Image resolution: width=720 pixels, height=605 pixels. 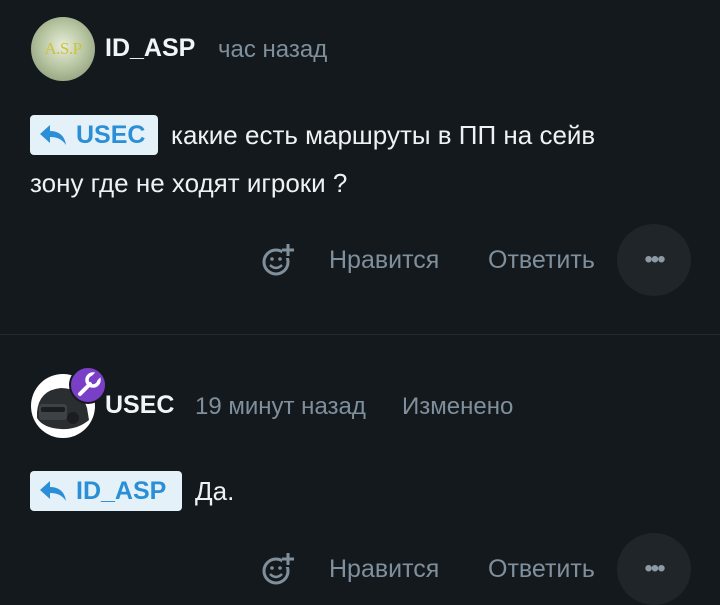 I want to click on reply-button: Ответить, so click(x=541, y=569).